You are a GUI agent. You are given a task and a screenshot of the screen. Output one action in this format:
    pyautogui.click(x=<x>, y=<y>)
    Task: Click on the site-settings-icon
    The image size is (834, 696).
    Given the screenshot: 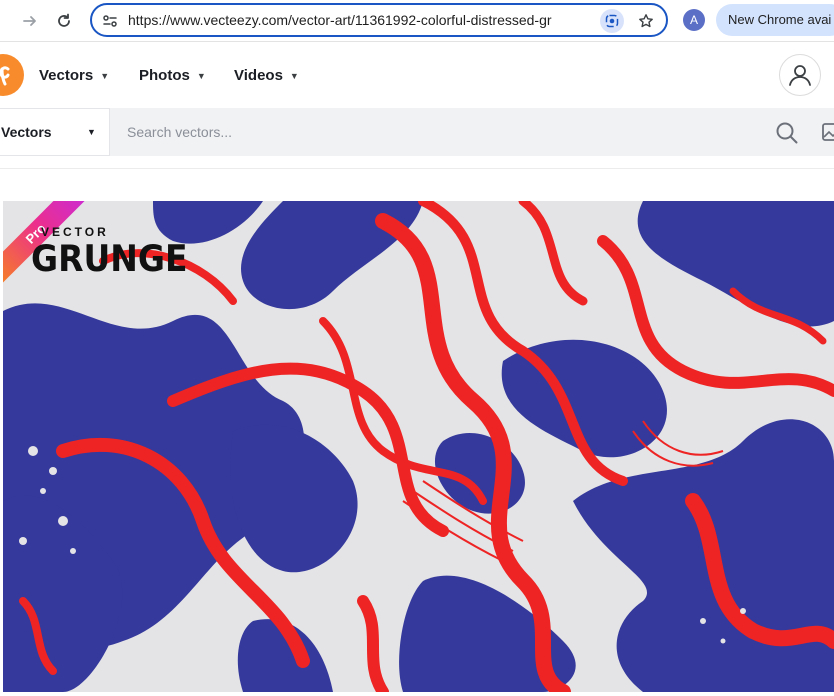 What is the action you would take?
    pyautogui.click(x=110, y=21)
    